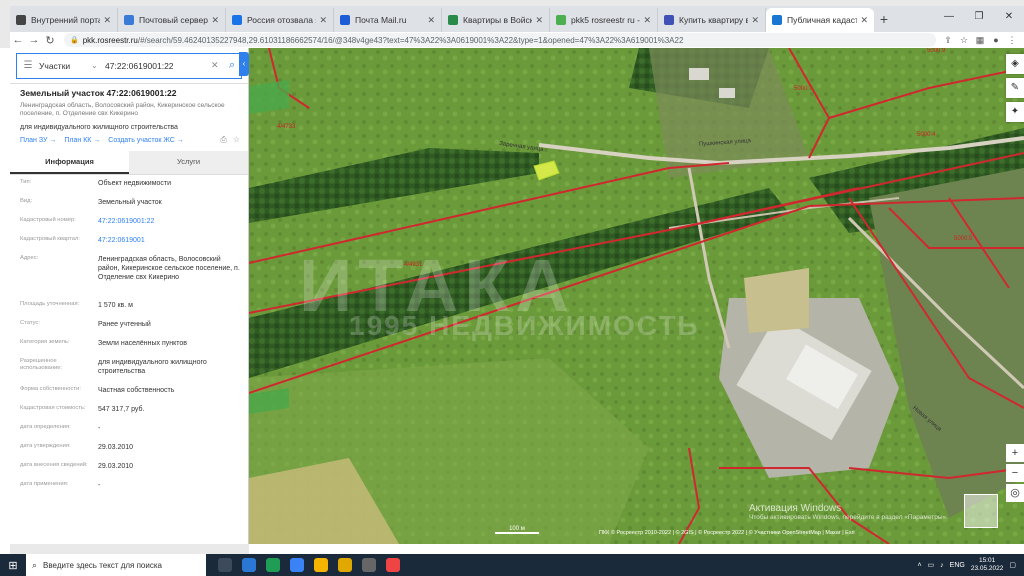  What do you see at coordinates (388, 20) in the screenshot?
I see `browser-tab: Почта Mail.ru ✕` at bounding box center [388, 20].